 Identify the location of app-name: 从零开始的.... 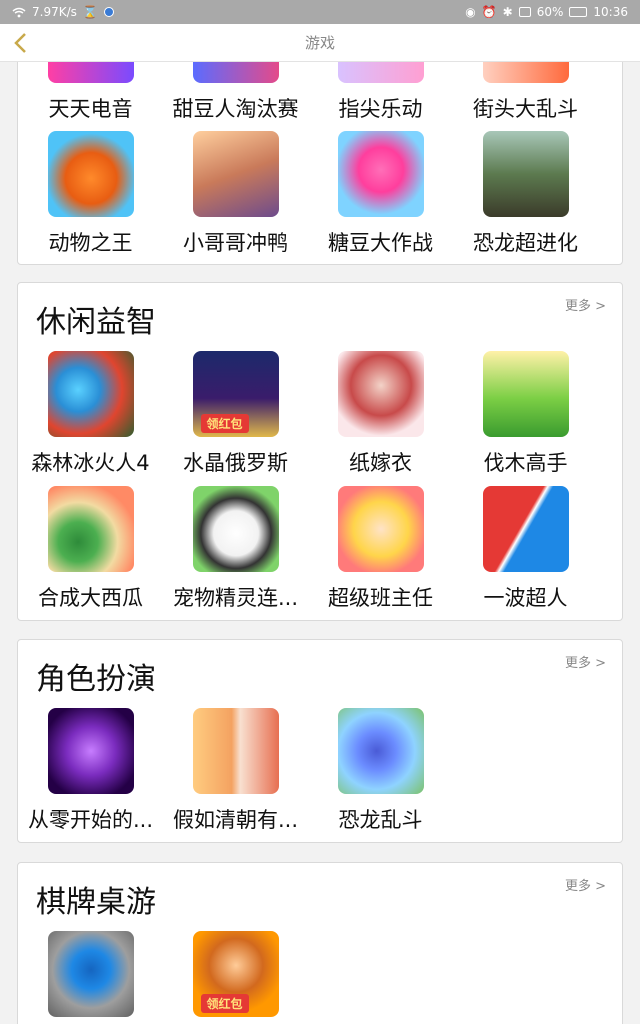
(90, 820).